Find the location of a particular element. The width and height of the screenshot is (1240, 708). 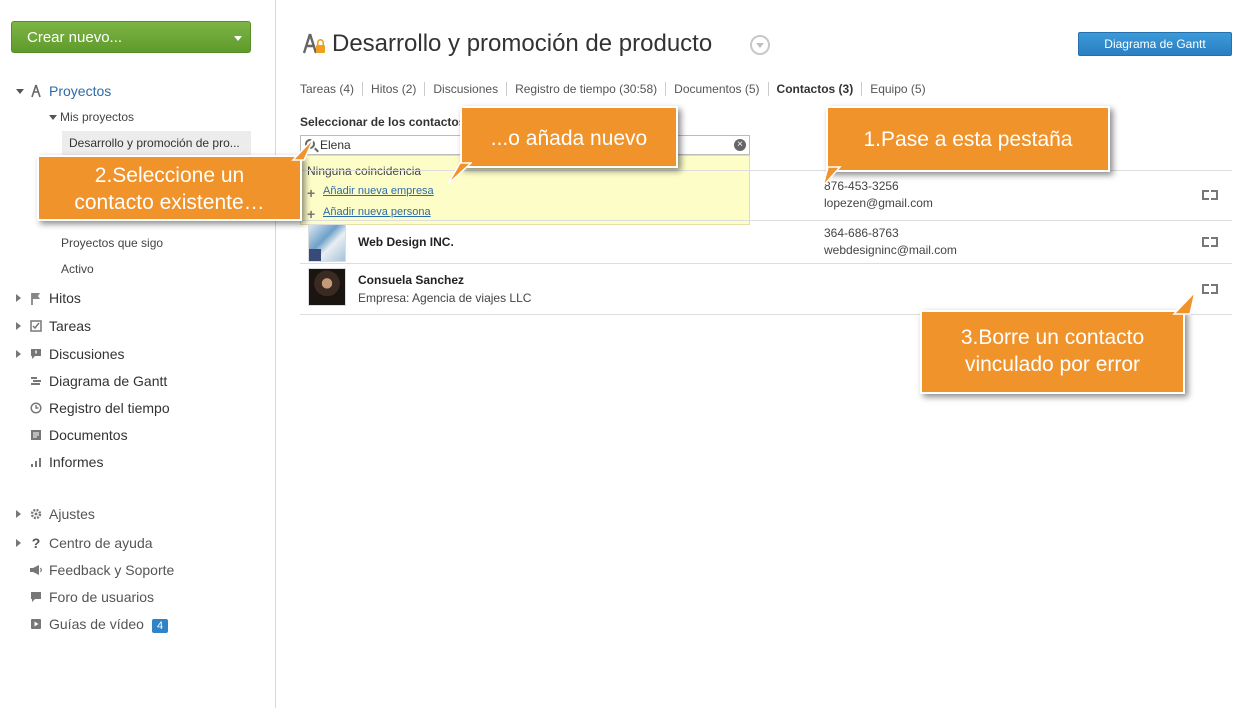

gear-icon is located at coordinates (36, 514).